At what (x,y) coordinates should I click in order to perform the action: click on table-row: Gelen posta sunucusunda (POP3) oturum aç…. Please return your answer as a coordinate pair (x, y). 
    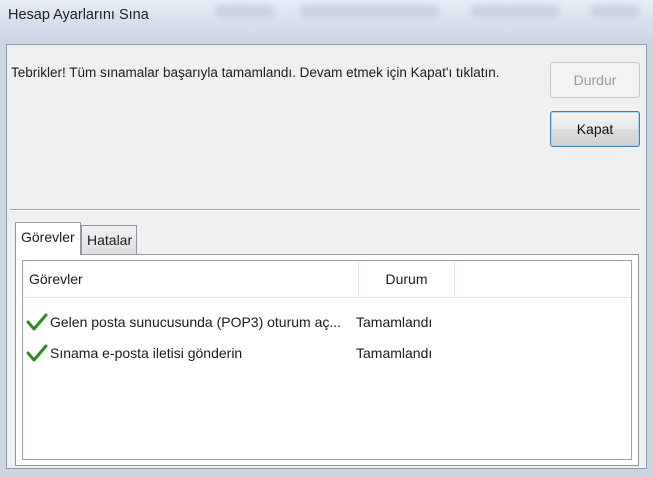
    Looking at the image, I should click on (327, 322).